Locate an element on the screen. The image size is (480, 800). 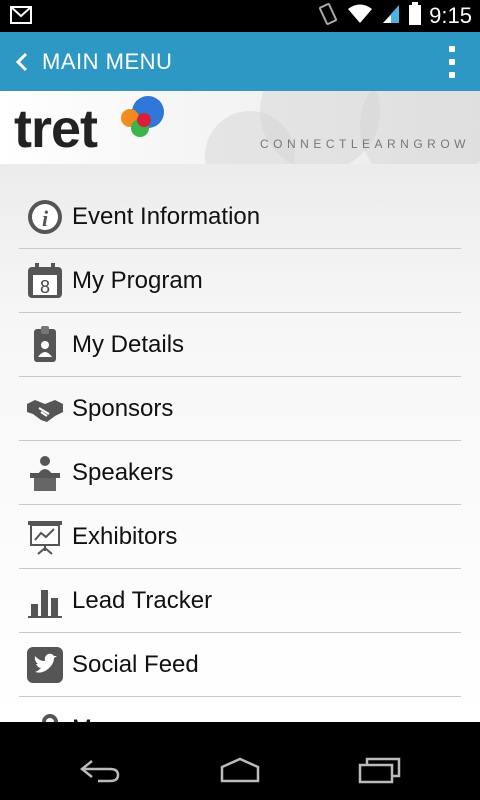
twitter-icon is located at coordinates (45, 665).